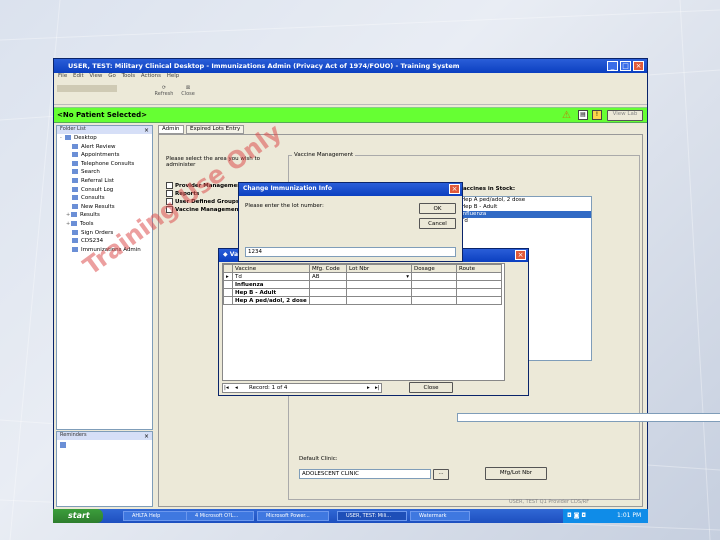 The width and height of the screenshot is (720, 540). I want to click on task-watermark: Watermark, so click(440, 516).